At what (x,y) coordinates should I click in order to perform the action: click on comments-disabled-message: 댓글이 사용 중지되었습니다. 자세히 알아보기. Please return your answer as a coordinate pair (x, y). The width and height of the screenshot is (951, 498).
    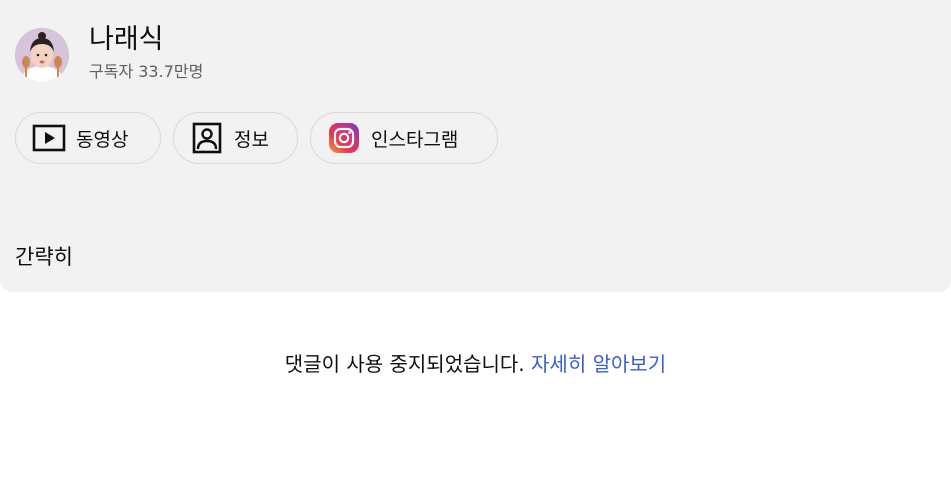
    Looking at the image, I should click on (475, 364).